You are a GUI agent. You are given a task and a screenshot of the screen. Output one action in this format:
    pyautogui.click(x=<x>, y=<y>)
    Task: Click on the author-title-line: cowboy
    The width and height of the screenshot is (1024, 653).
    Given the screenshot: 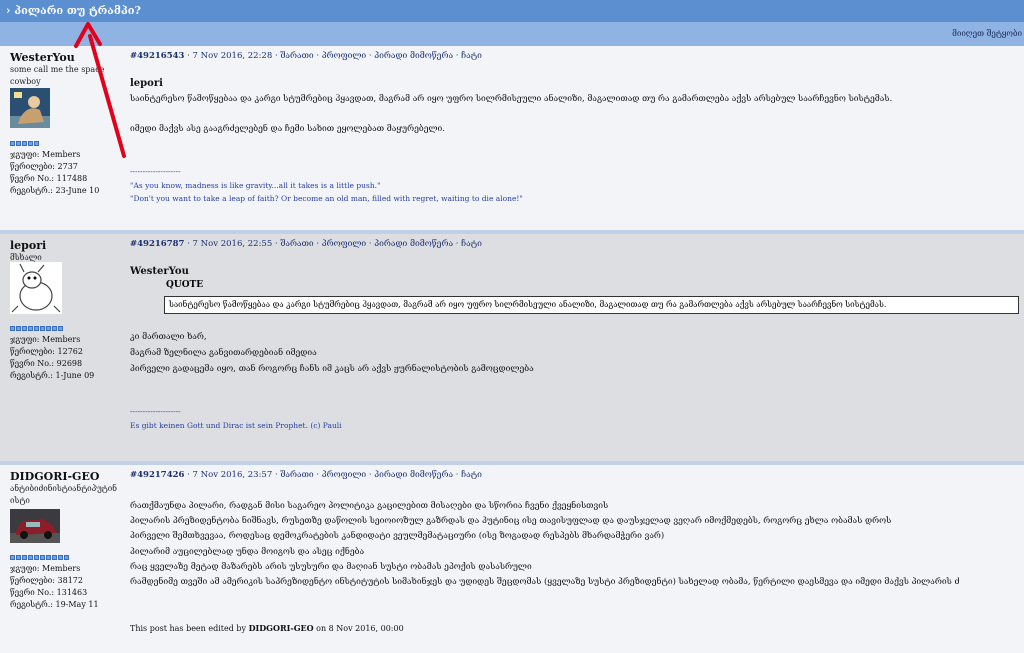 What is the action you would take?
    pyautogui.click(x=25, y=81)
    